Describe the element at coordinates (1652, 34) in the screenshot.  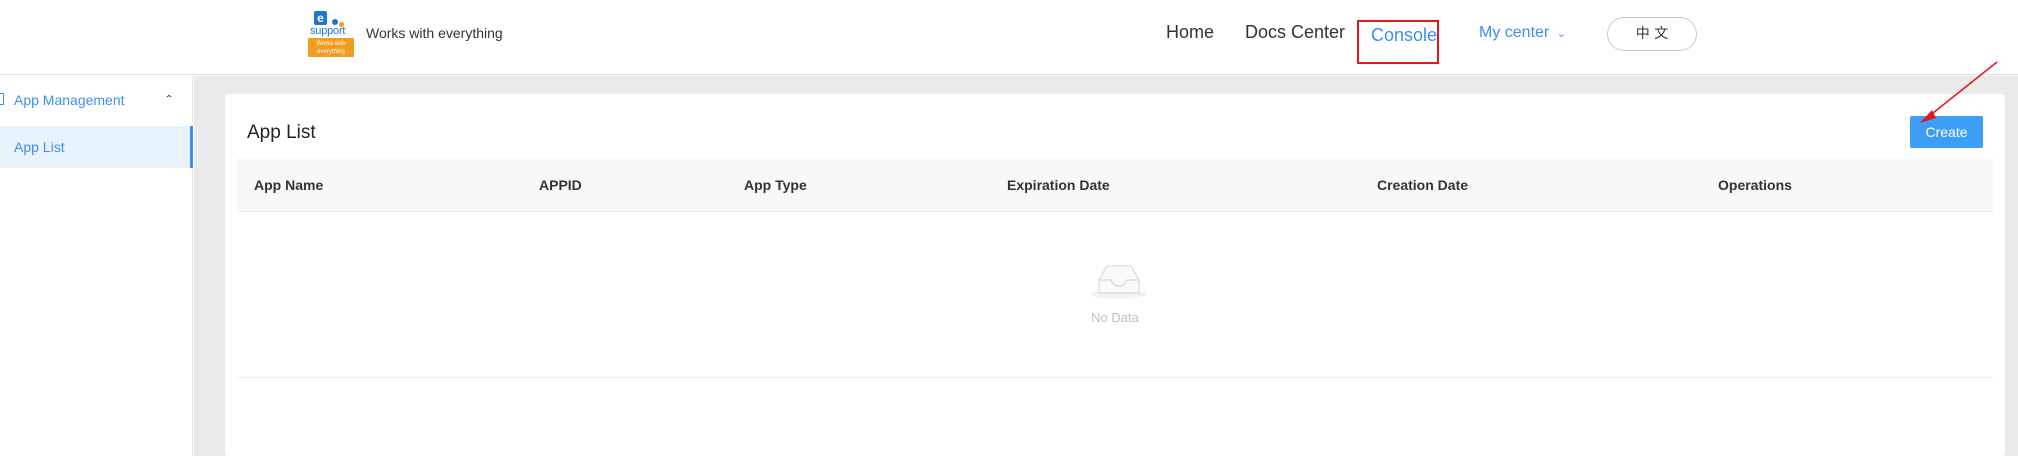
I see `language-switch-button: 中 文` at that location.